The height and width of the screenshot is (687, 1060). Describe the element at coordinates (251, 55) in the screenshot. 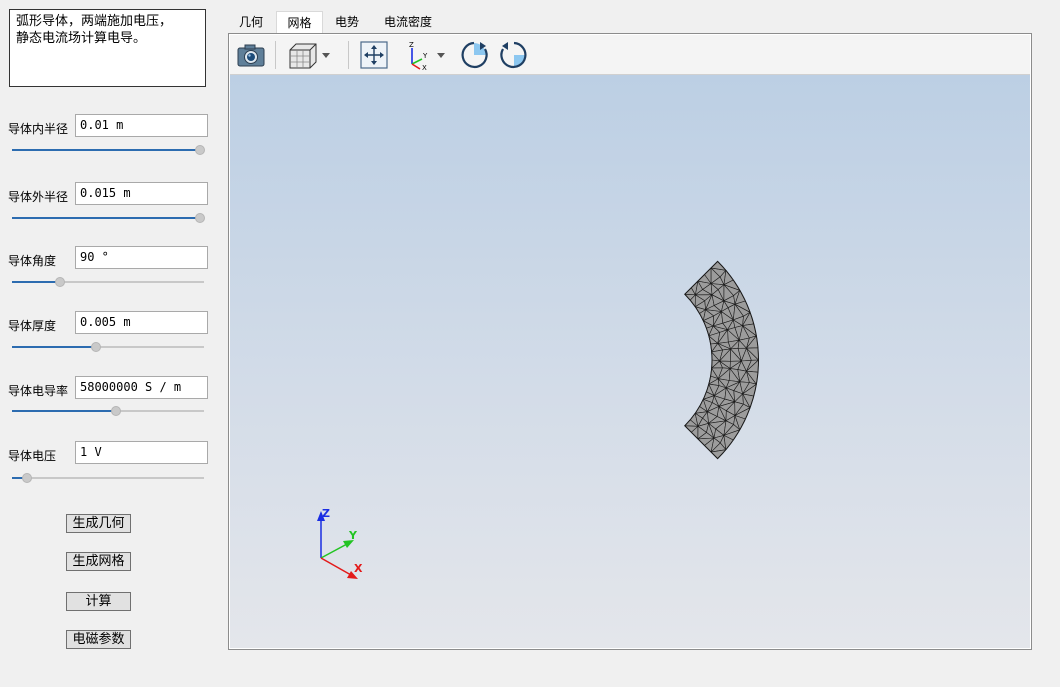

I see `camera-icon` at that location.